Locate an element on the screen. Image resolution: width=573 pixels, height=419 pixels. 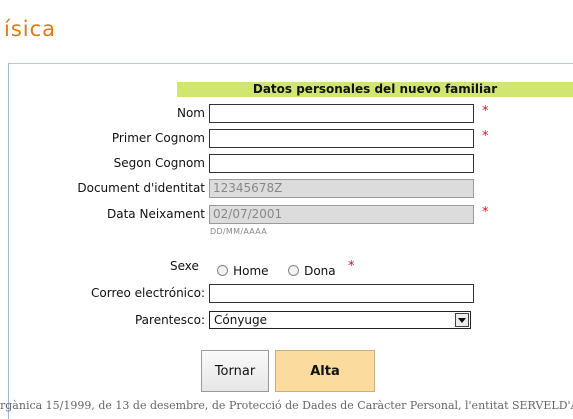
radio-home is located at coordinates (222, 270).